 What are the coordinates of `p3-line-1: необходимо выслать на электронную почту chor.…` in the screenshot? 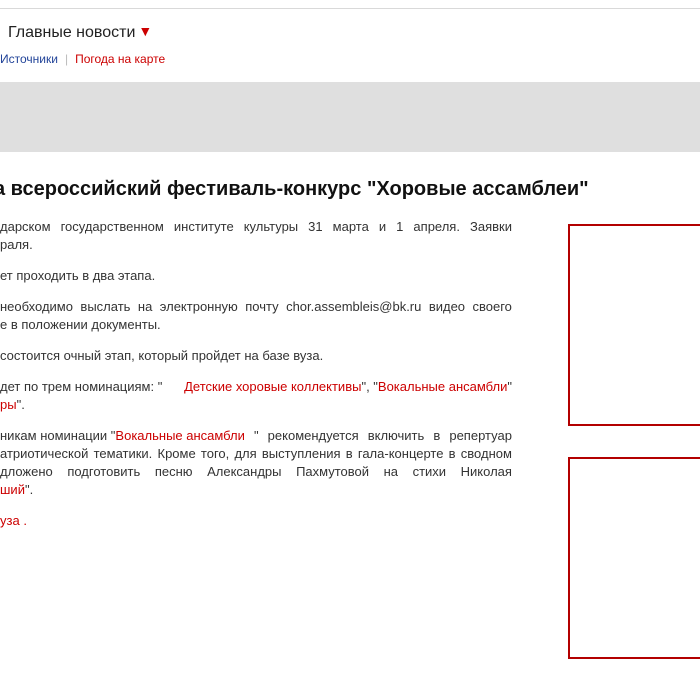 It's located at (256, 307).